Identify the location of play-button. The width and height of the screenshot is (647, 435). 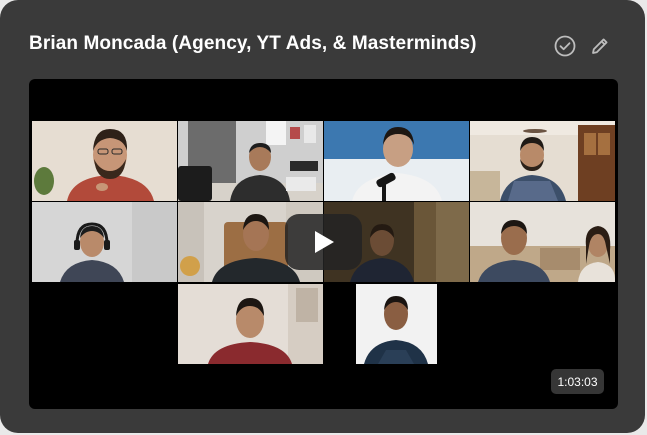
(323, 242).